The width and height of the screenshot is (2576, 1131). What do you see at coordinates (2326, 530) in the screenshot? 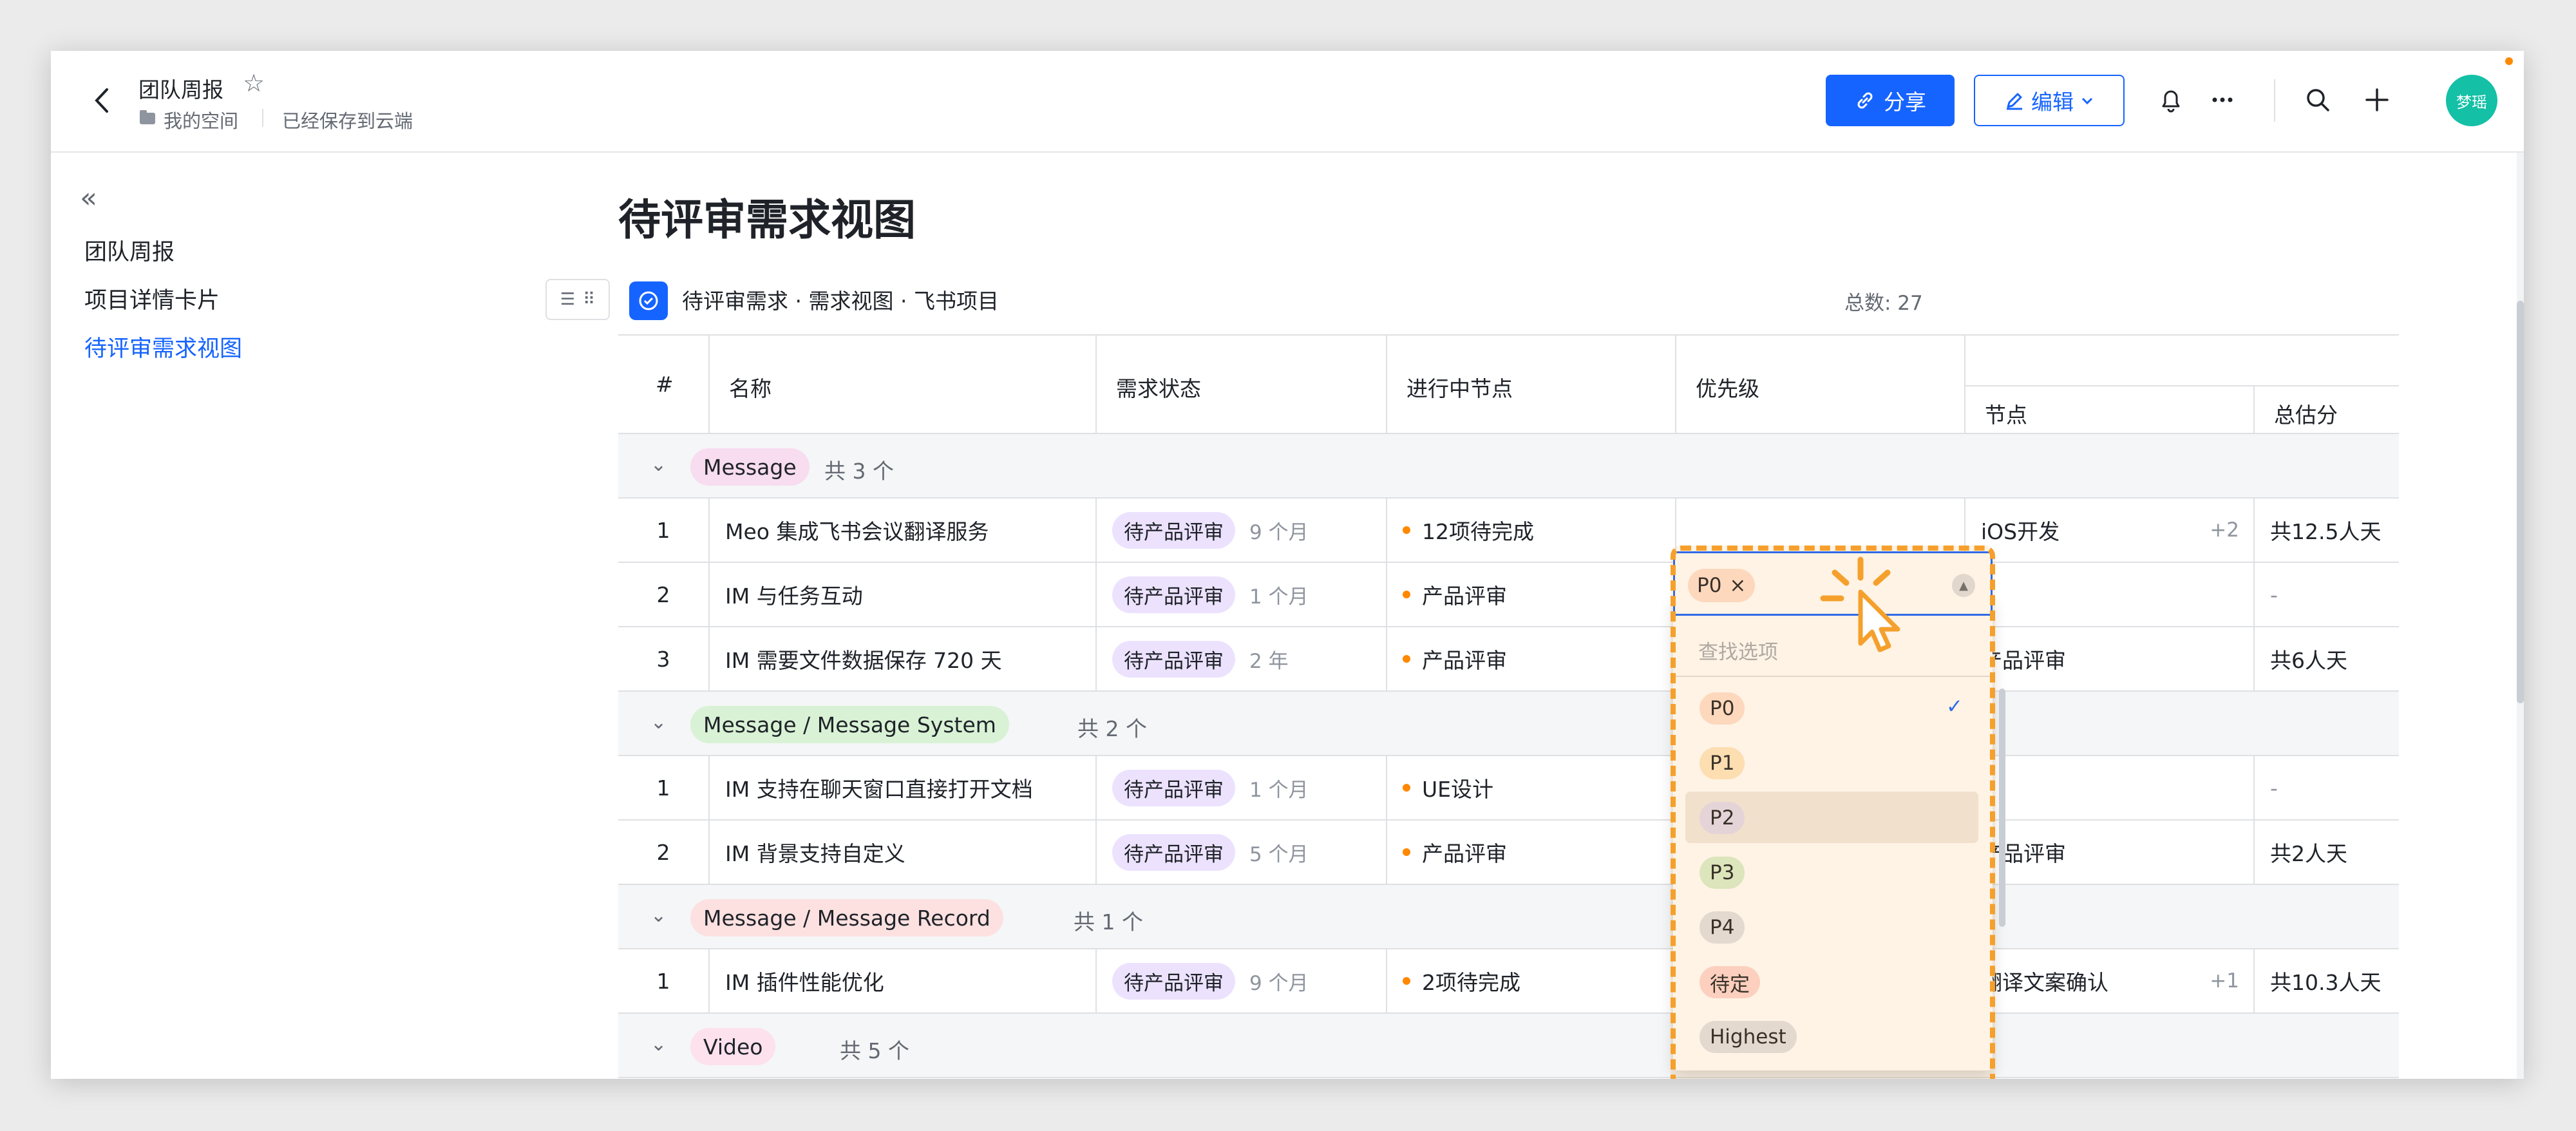
I see `row-estimate: 共12.5人天` at bounding box center [2326, 530].